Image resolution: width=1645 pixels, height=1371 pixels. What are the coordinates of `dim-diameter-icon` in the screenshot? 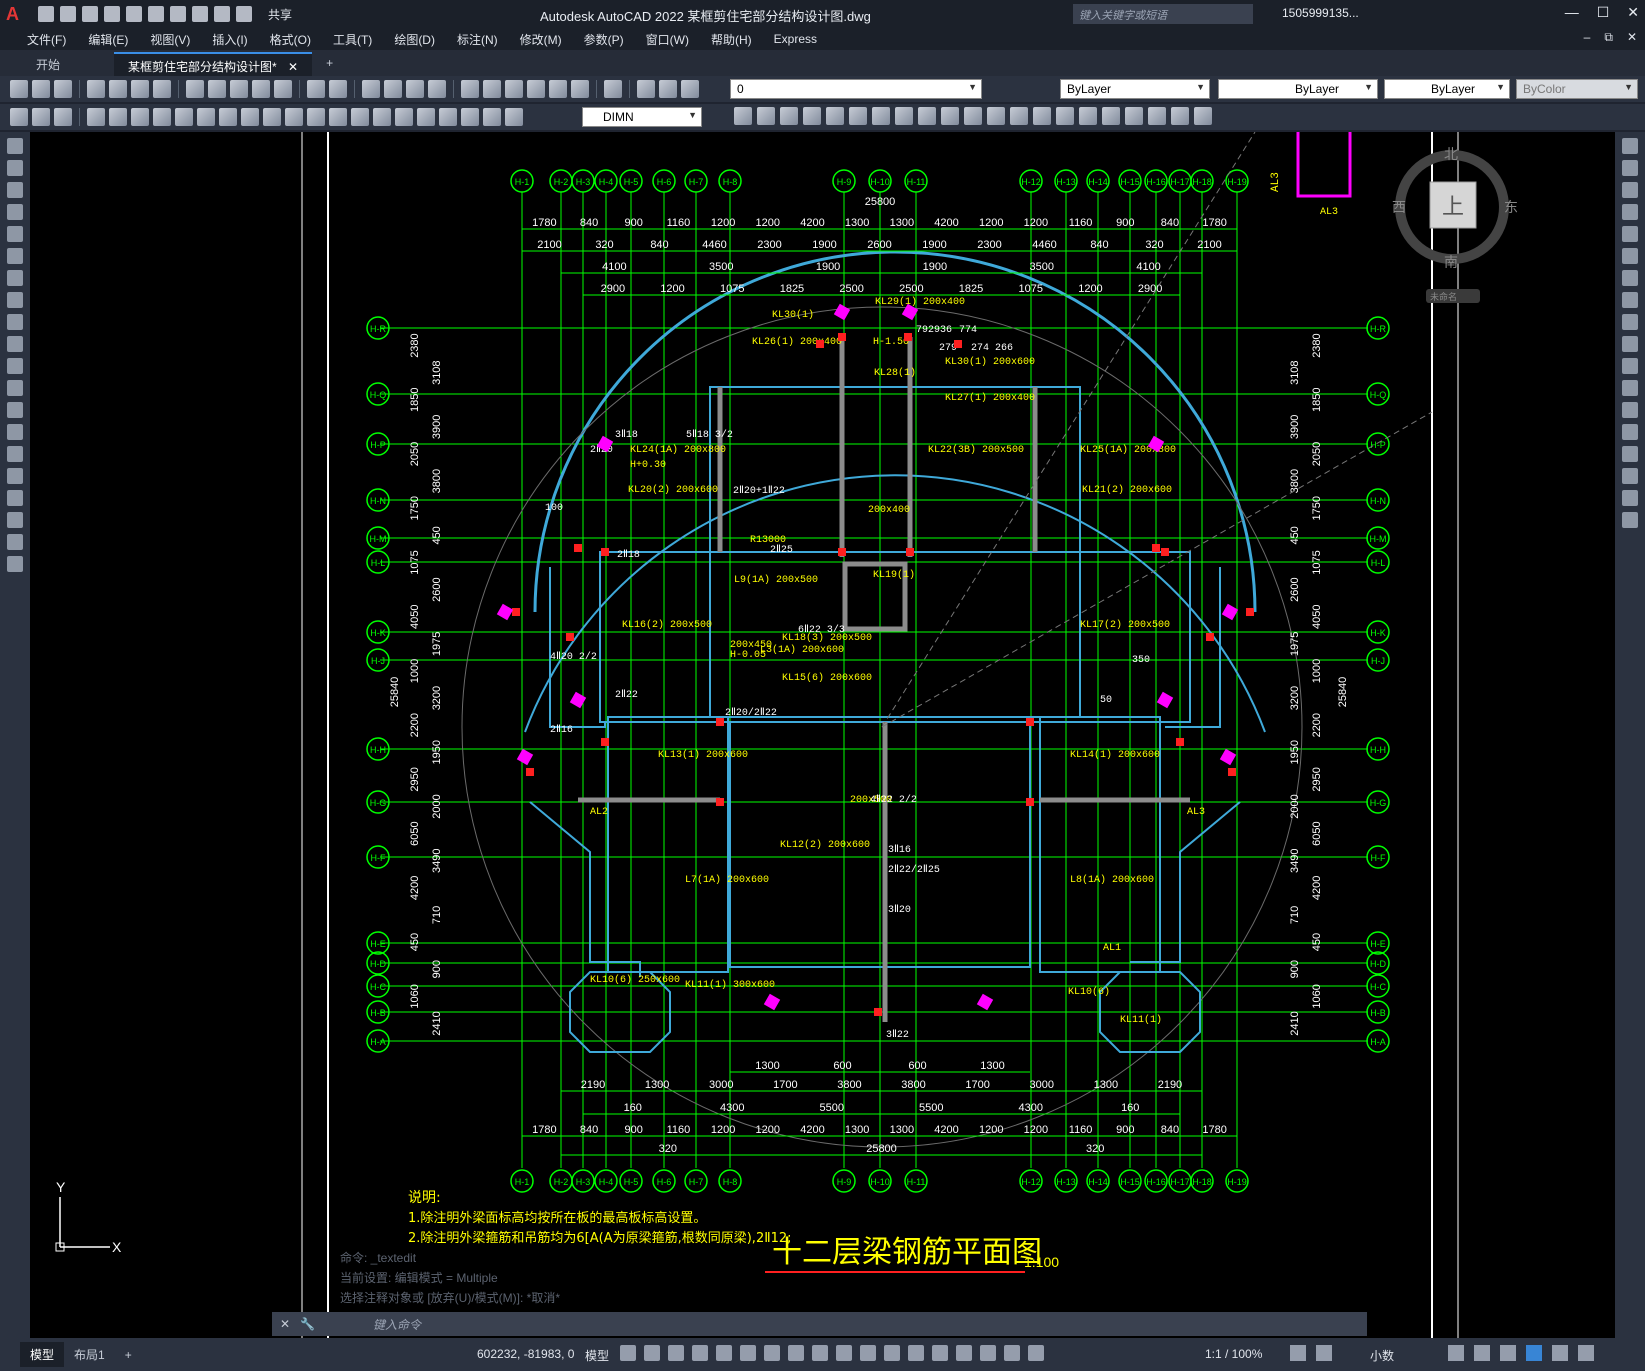 It's located at (228, 117).